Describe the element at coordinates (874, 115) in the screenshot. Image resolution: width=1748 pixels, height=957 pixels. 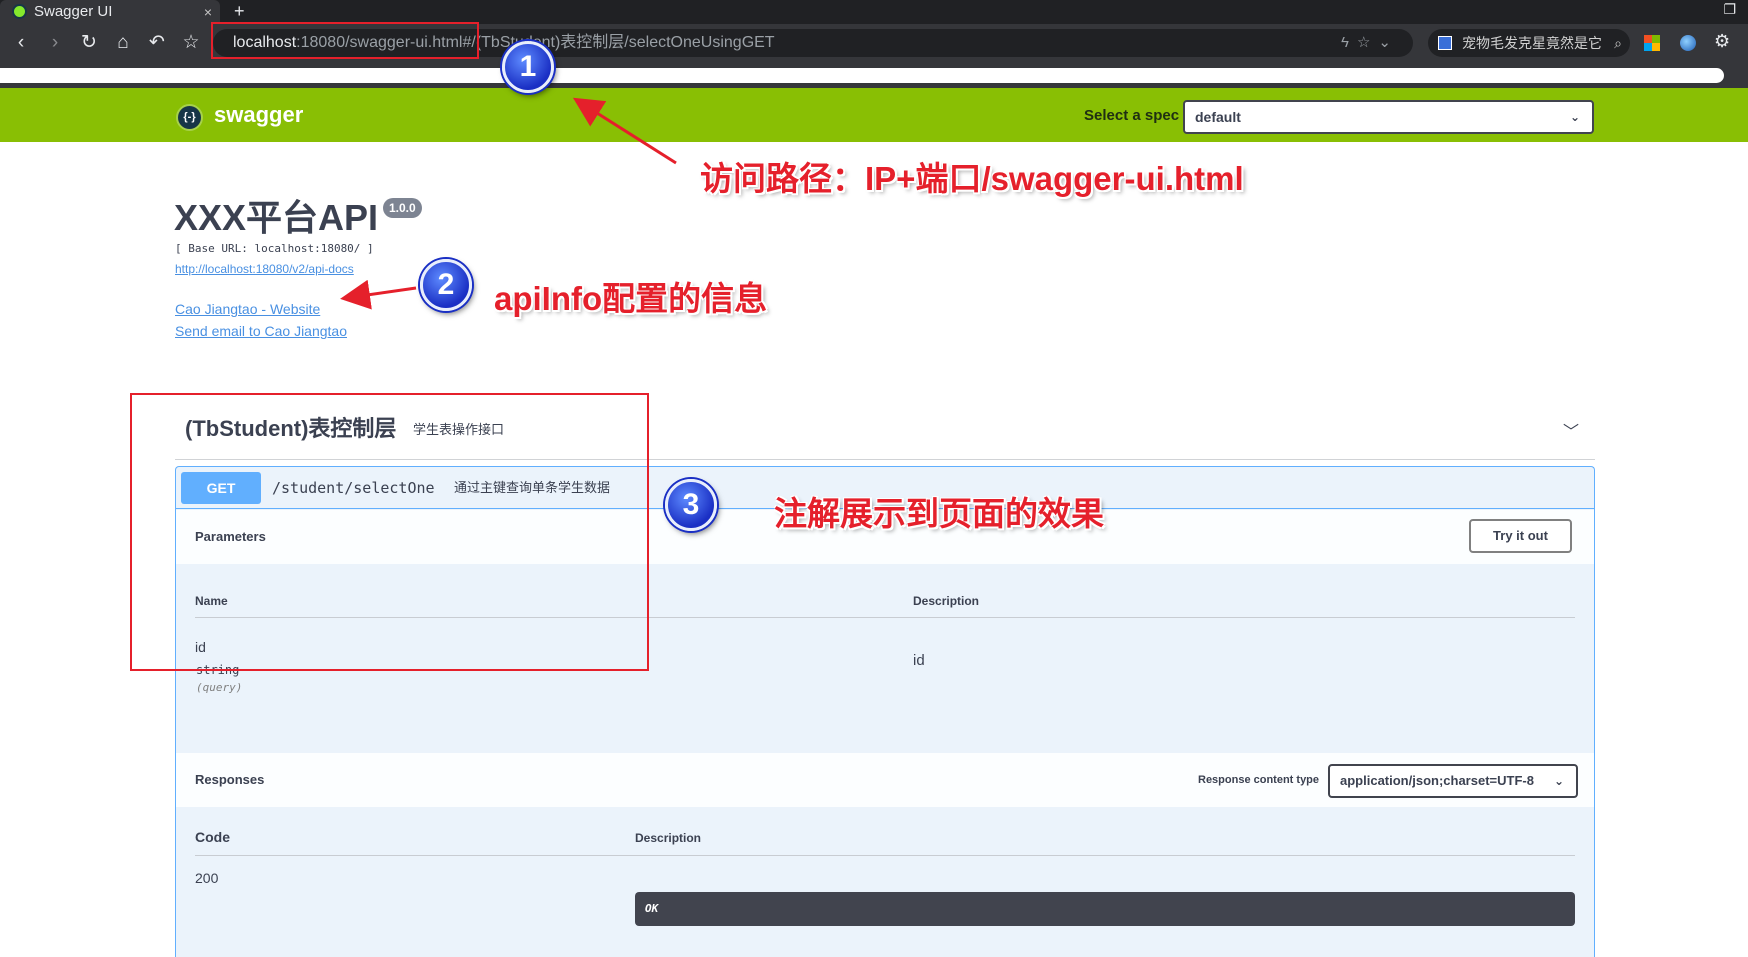
I see `swagger-topbar: {-} swagger Select a spec default ⌄` at that location.